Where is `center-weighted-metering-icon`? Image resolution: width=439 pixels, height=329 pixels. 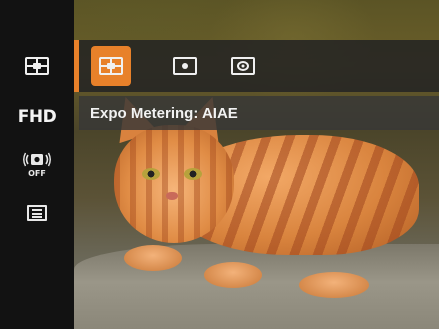
center-weighted-metering-icon is located at coordinates (243, 66).